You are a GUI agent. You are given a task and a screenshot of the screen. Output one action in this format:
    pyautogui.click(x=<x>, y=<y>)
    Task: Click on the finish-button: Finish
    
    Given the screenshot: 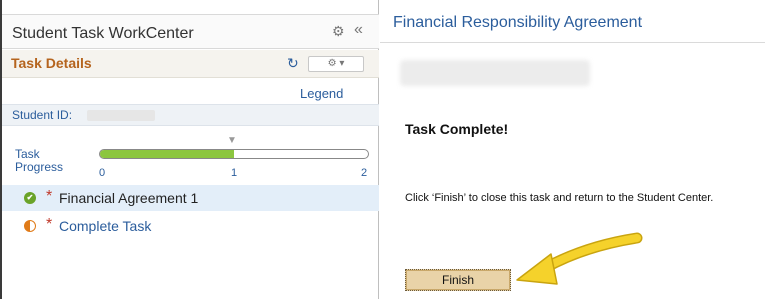 What is the action you would take?
    pyautogui.click(x=458, y=280)
    